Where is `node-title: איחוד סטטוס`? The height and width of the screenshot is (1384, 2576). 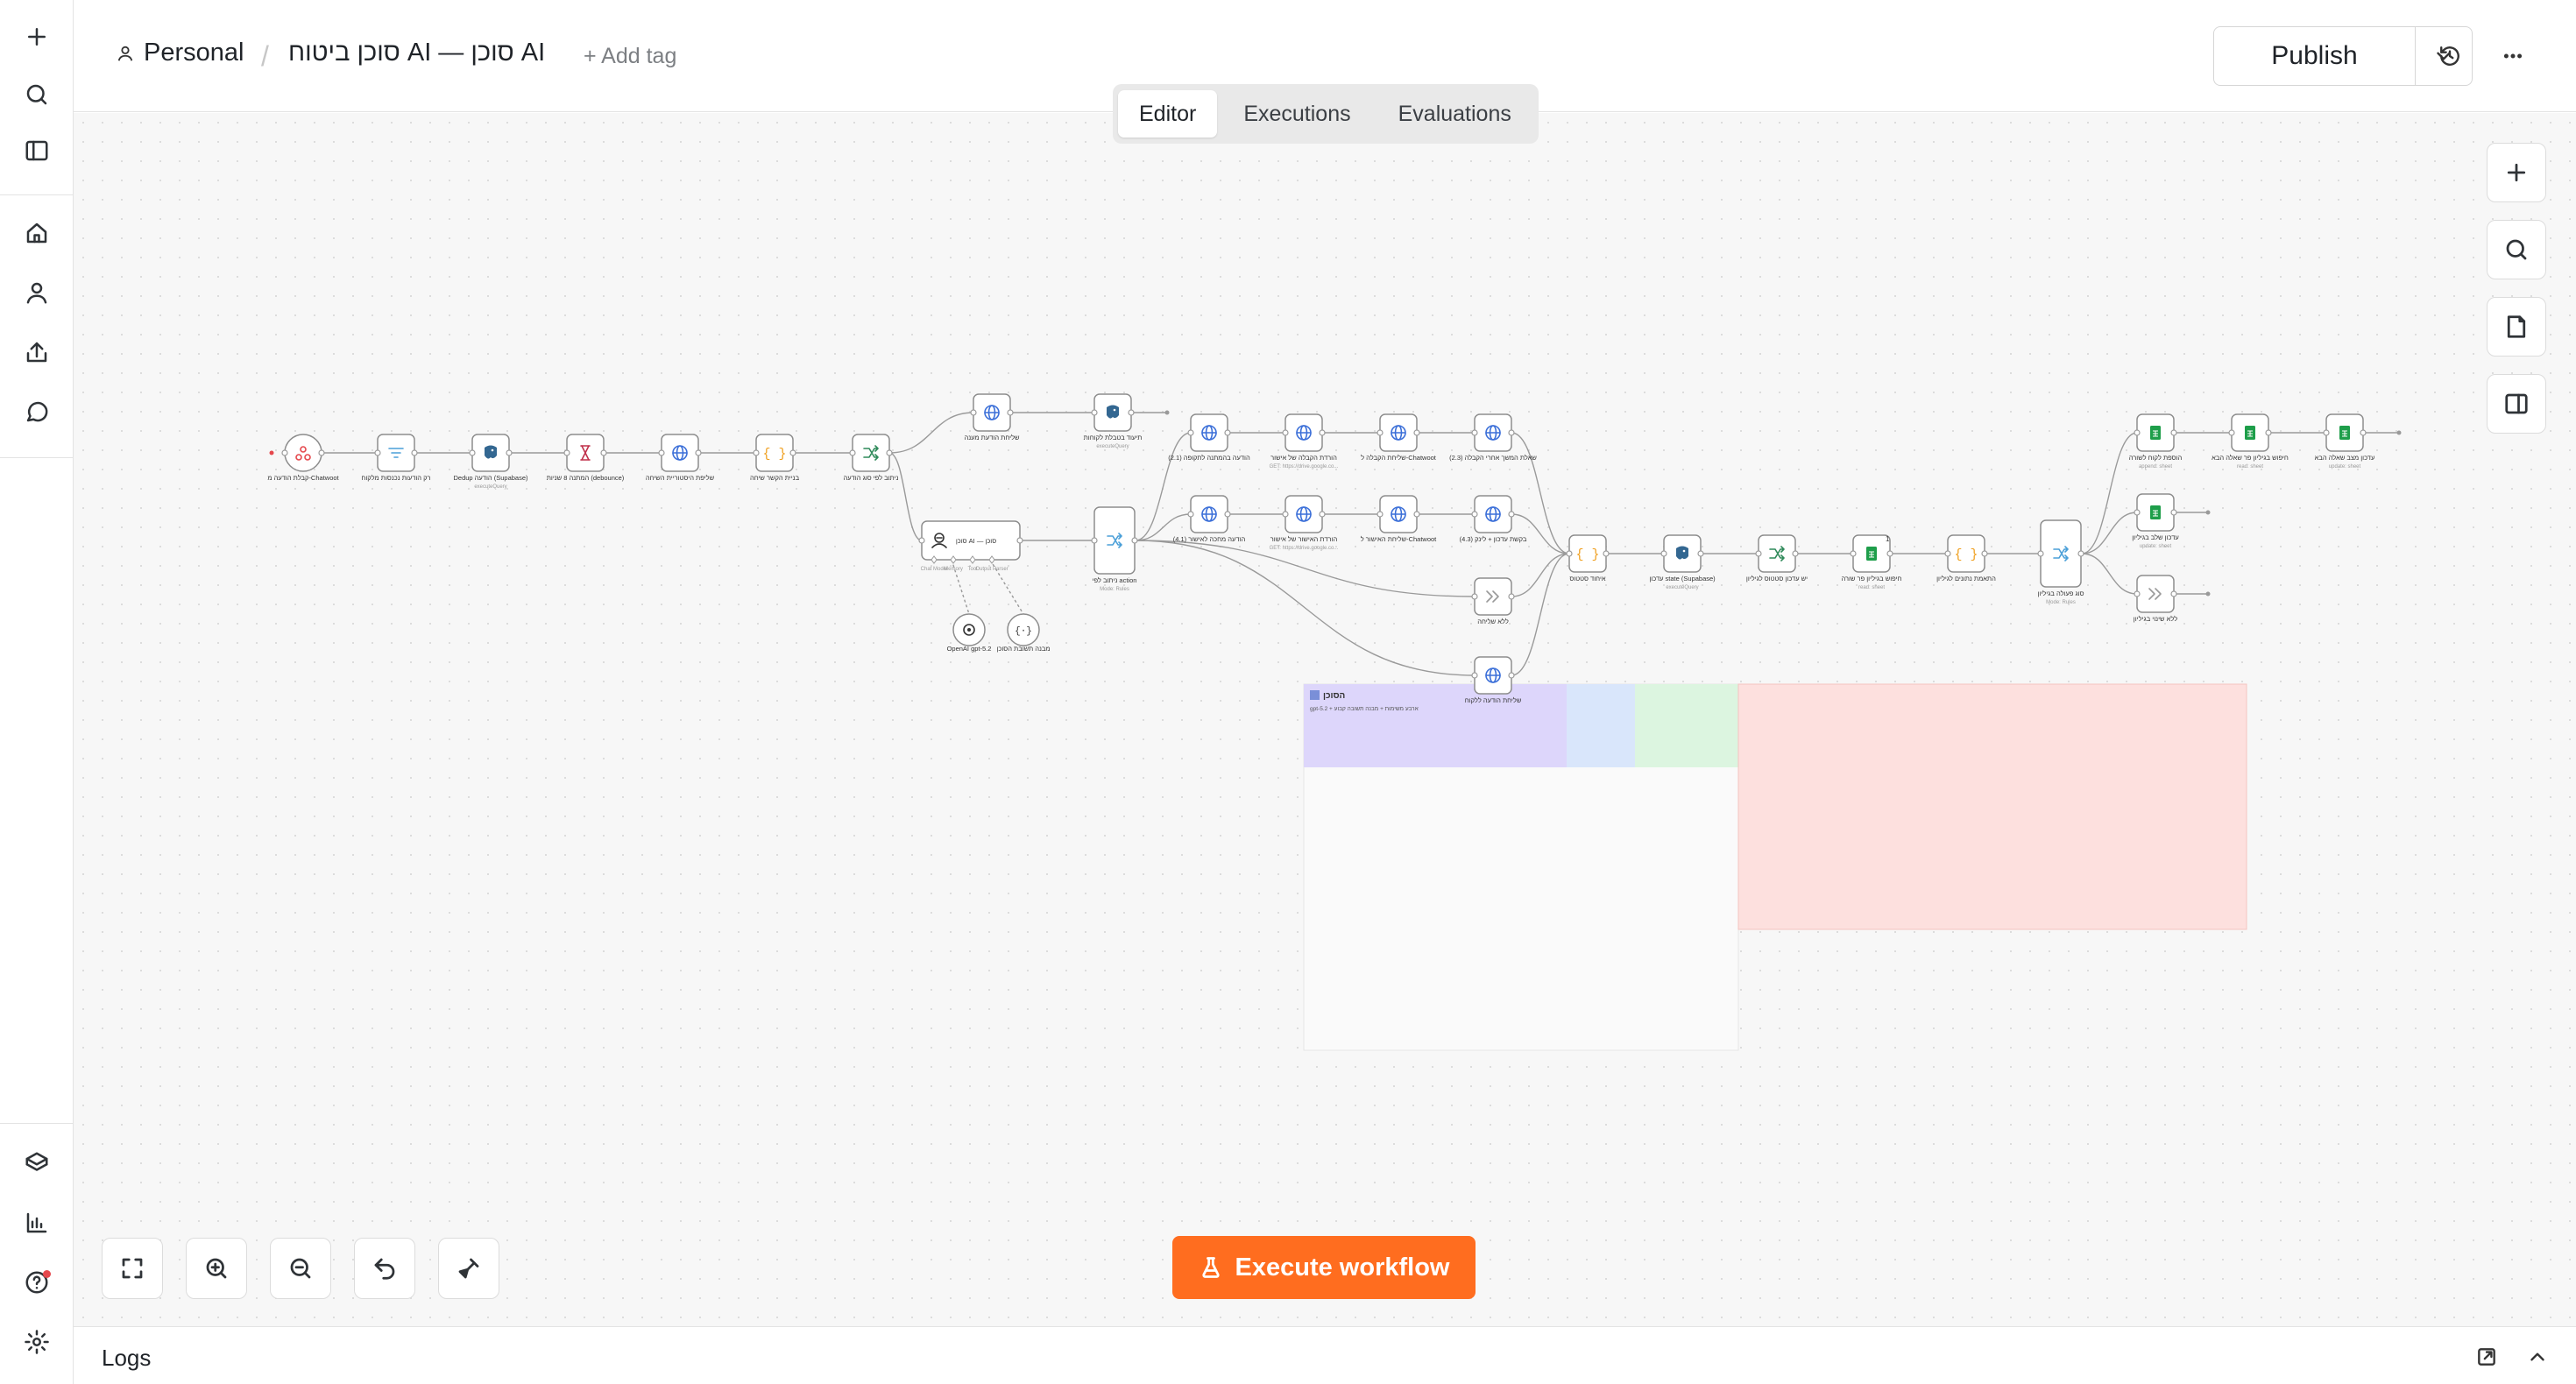 node-title: איחוד סטטוס is located at coordinates (1587, 579).